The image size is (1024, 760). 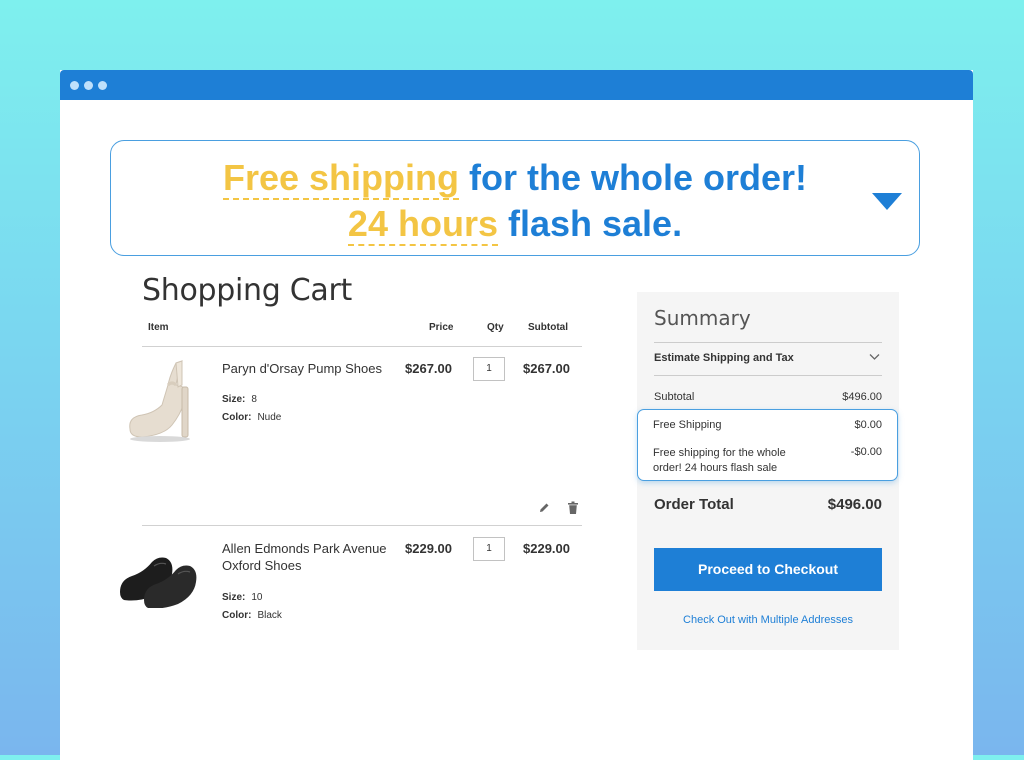 What do you see at coordinates (887, 201) in the screenshot?
I see `banner-expand-icon` at bounding box center [887, 201].